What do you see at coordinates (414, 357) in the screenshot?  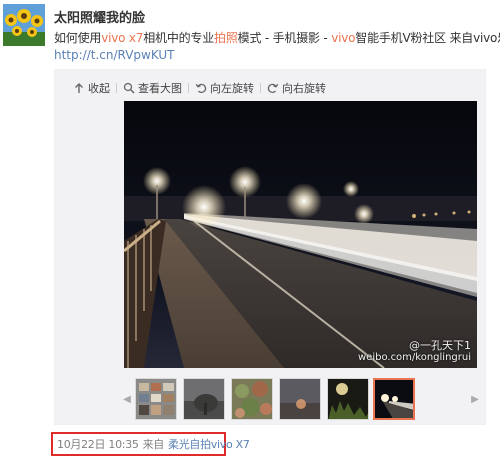 I see `watermark-url: weibo.com/konglingrui` at bounding box center [414, 357].